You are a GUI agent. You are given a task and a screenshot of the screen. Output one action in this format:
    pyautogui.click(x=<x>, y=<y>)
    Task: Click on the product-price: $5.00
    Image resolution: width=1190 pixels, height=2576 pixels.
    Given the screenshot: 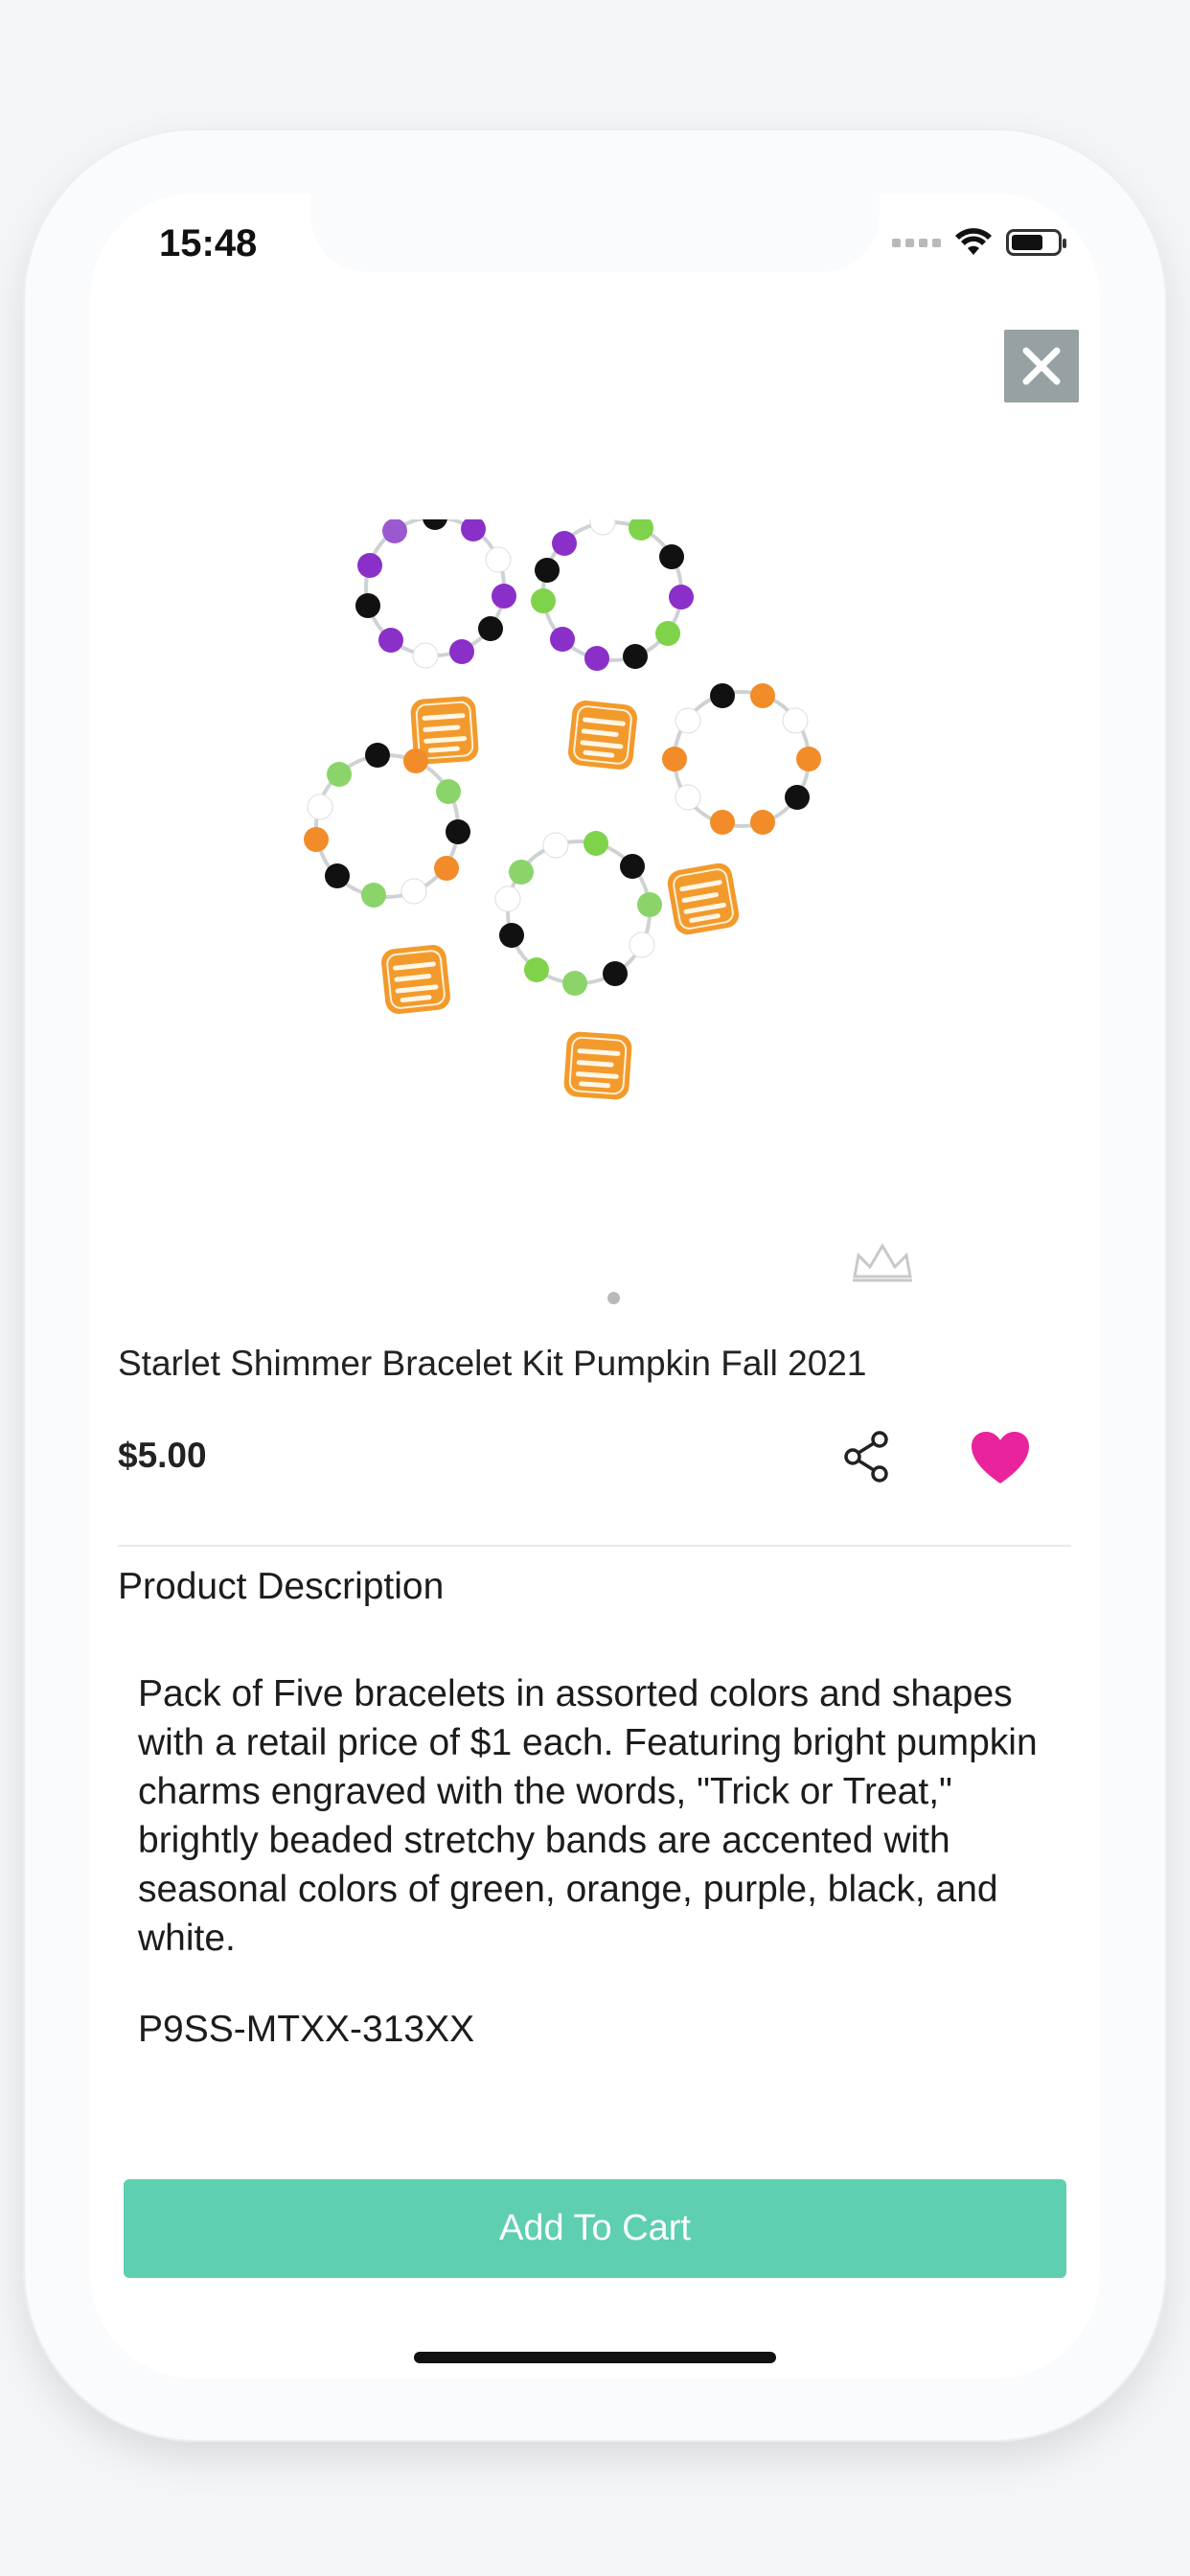 What is the action you would take?
    pyautogui.click(x=163, y=1456)
    